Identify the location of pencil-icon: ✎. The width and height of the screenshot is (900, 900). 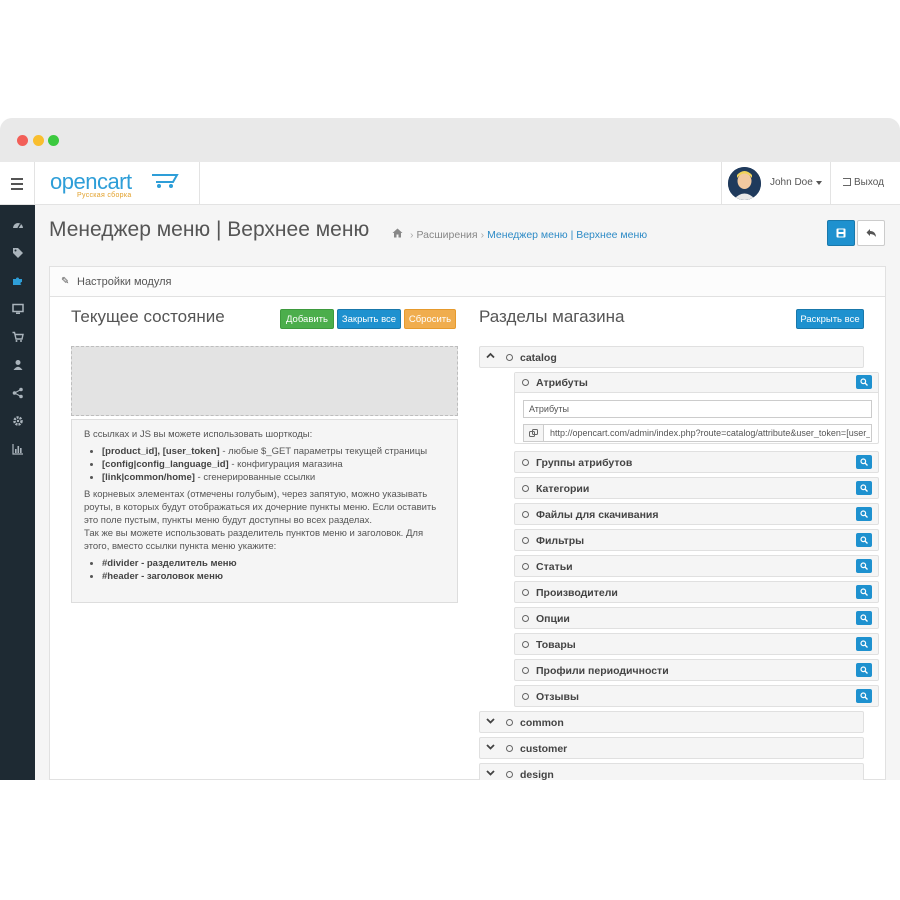
(65, 281).